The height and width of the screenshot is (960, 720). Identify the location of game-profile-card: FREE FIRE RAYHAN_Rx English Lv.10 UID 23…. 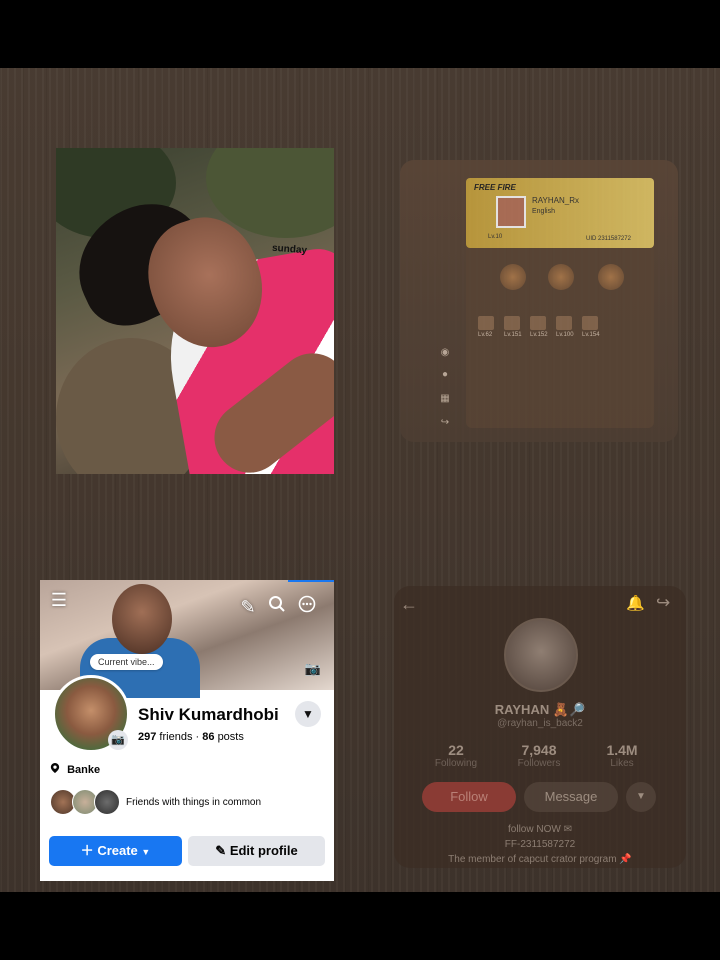
(539, 301).